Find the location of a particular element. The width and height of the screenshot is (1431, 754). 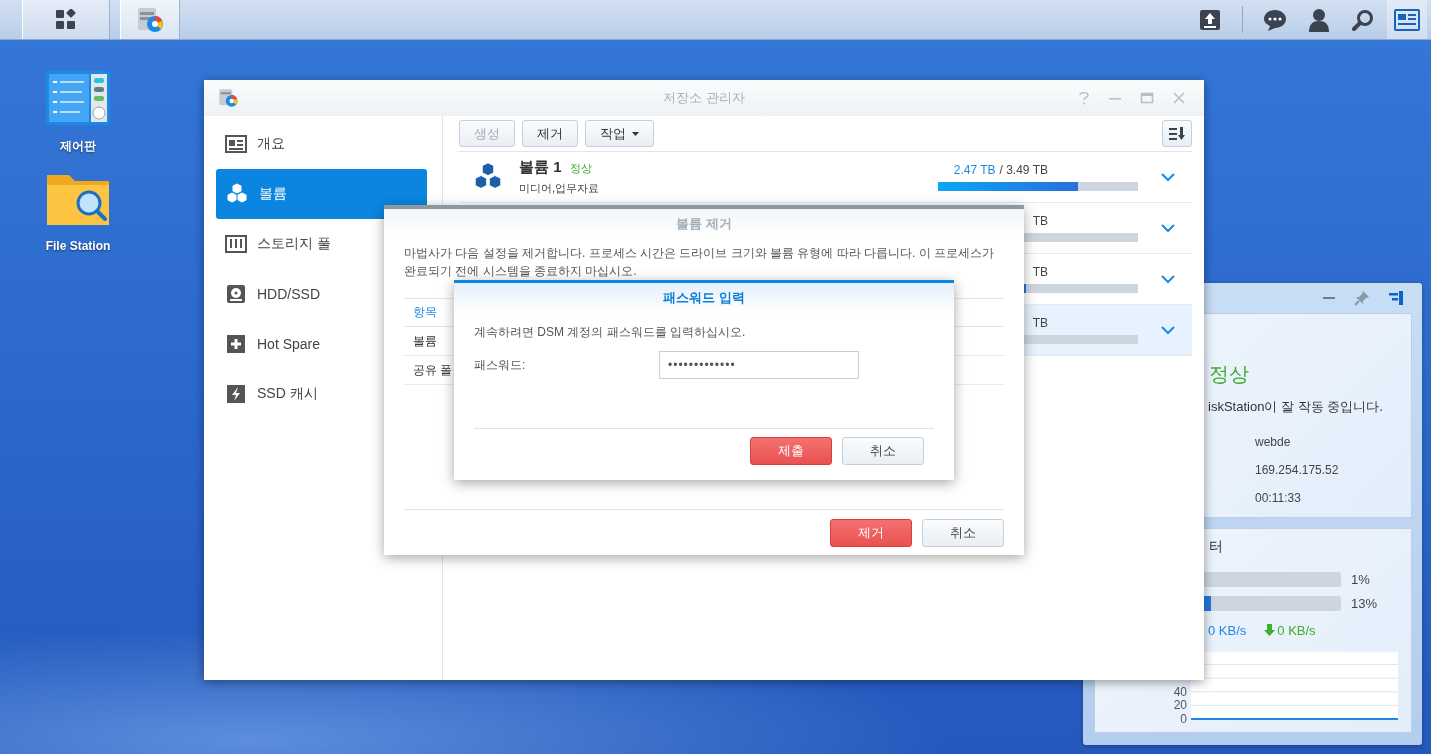

grid-icon is located at coordinates (66, 19).